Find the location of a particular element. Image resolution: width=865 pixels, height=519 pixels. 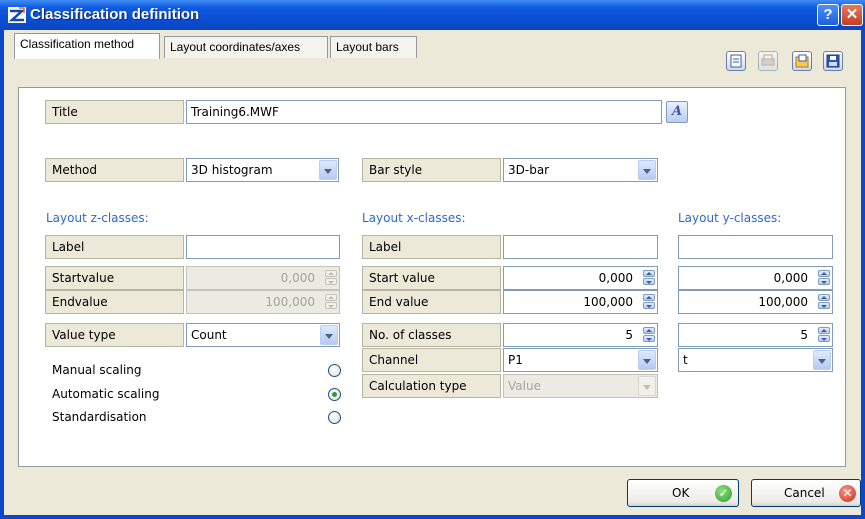

open-icon is located at coordinates (802, 61).